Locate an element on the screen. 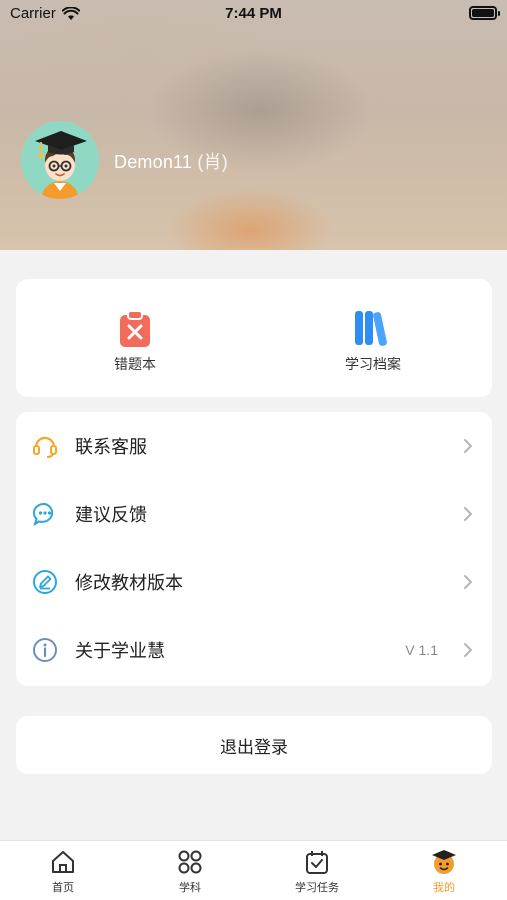  wrong-questions-label: 错题本 is located at coordinates (135, 364).